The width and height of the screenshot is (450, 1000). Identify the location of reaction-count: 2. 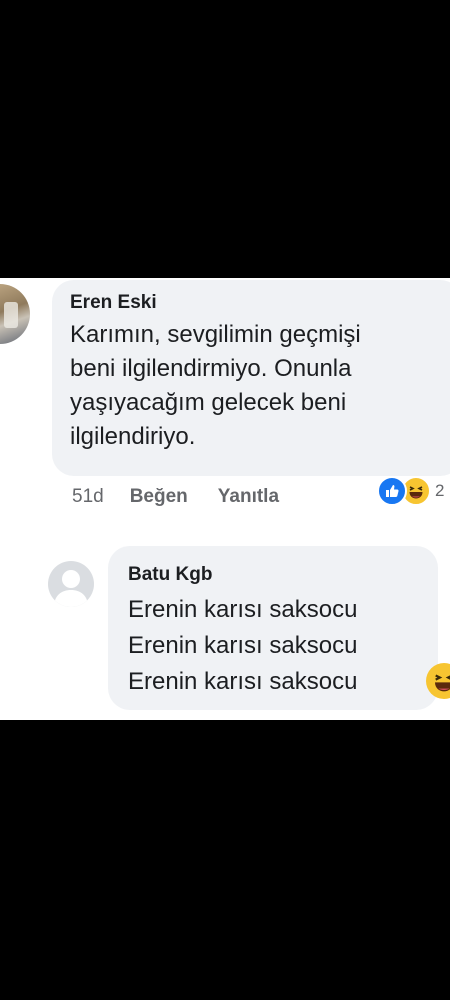
(440, 490).